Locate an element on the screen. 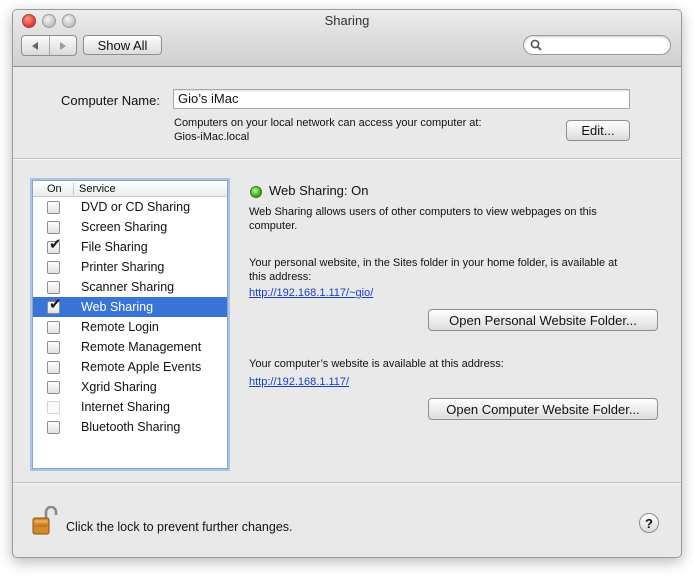  search-input is located at coordinates (597, 45).